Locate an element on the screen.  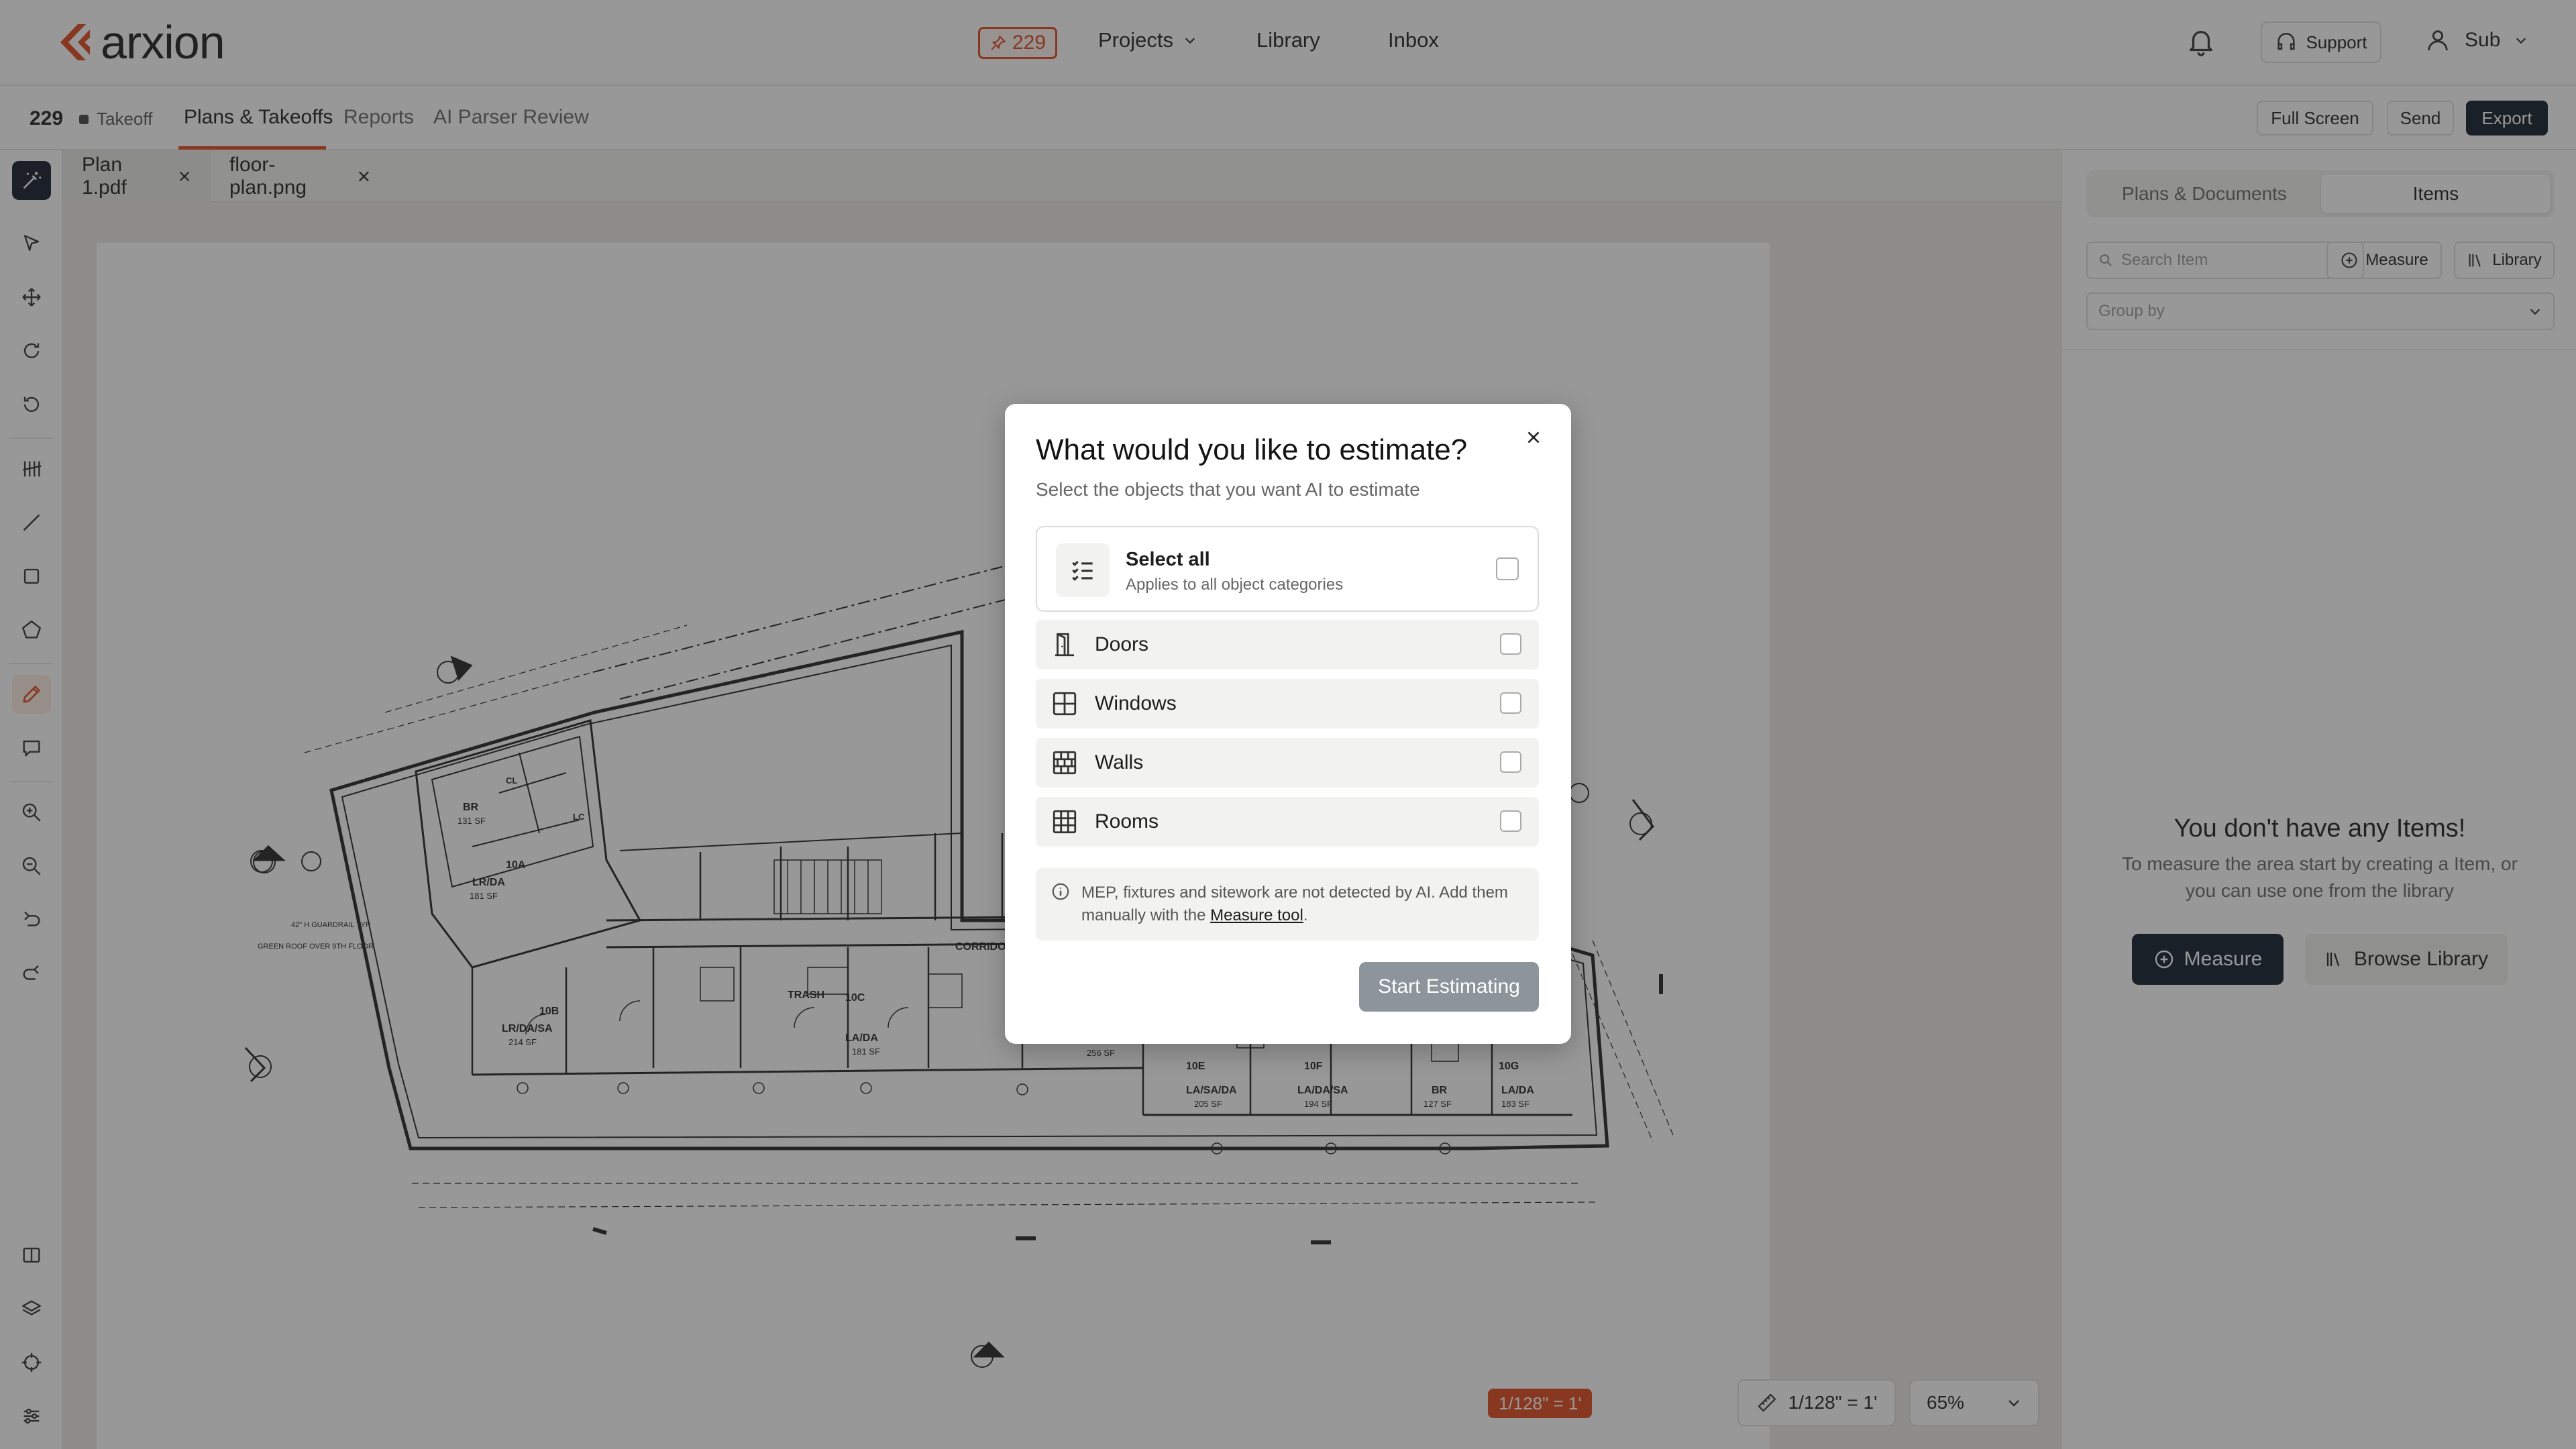
windows-checkbox is located at coordinates (1510, 703).